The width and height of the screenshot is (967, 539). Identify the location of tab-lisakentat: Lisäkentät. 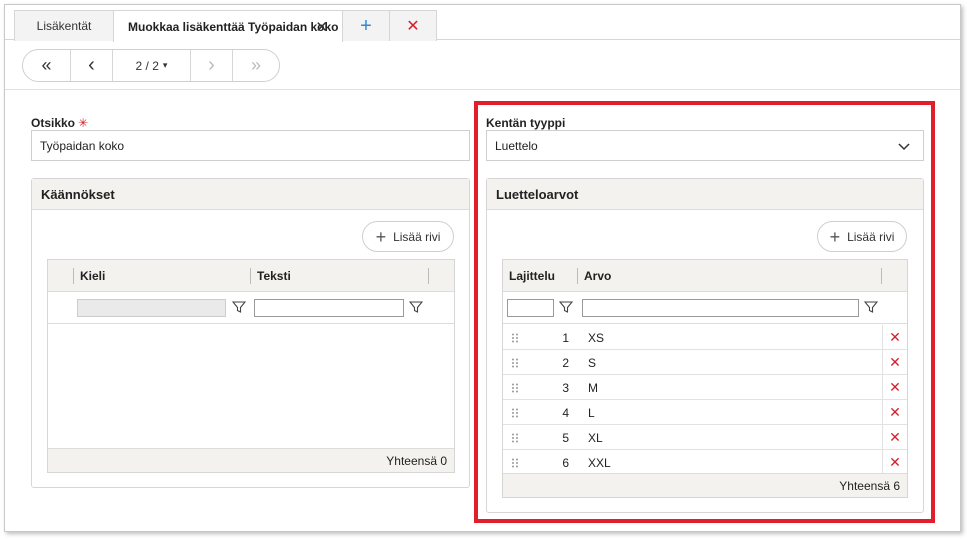
(64, 25).